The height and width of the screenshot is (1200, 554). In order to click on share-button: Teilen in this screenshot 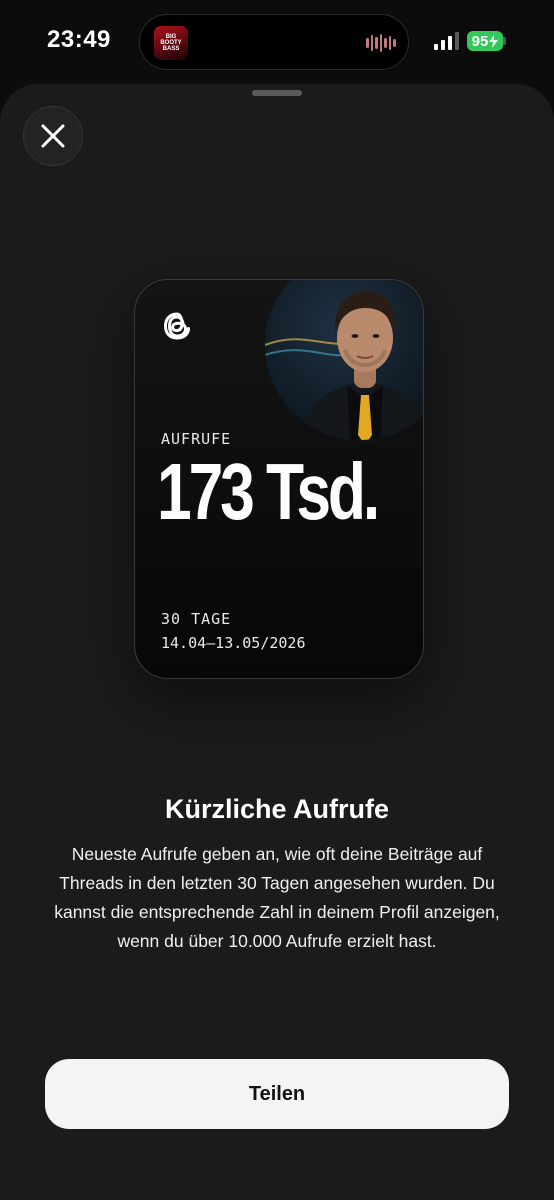, I will do `click(277, 1094)`.